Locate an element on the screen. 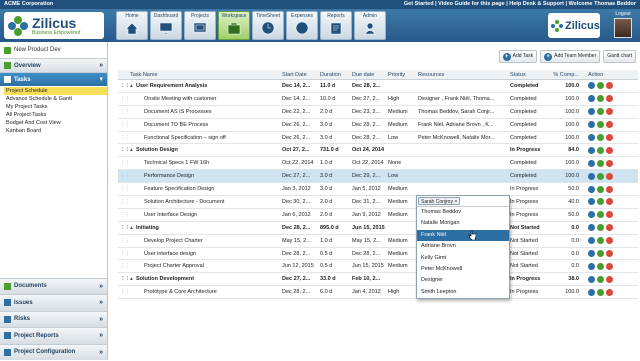  duration-cell: 10.0 d is located at coordinates (334, 99).